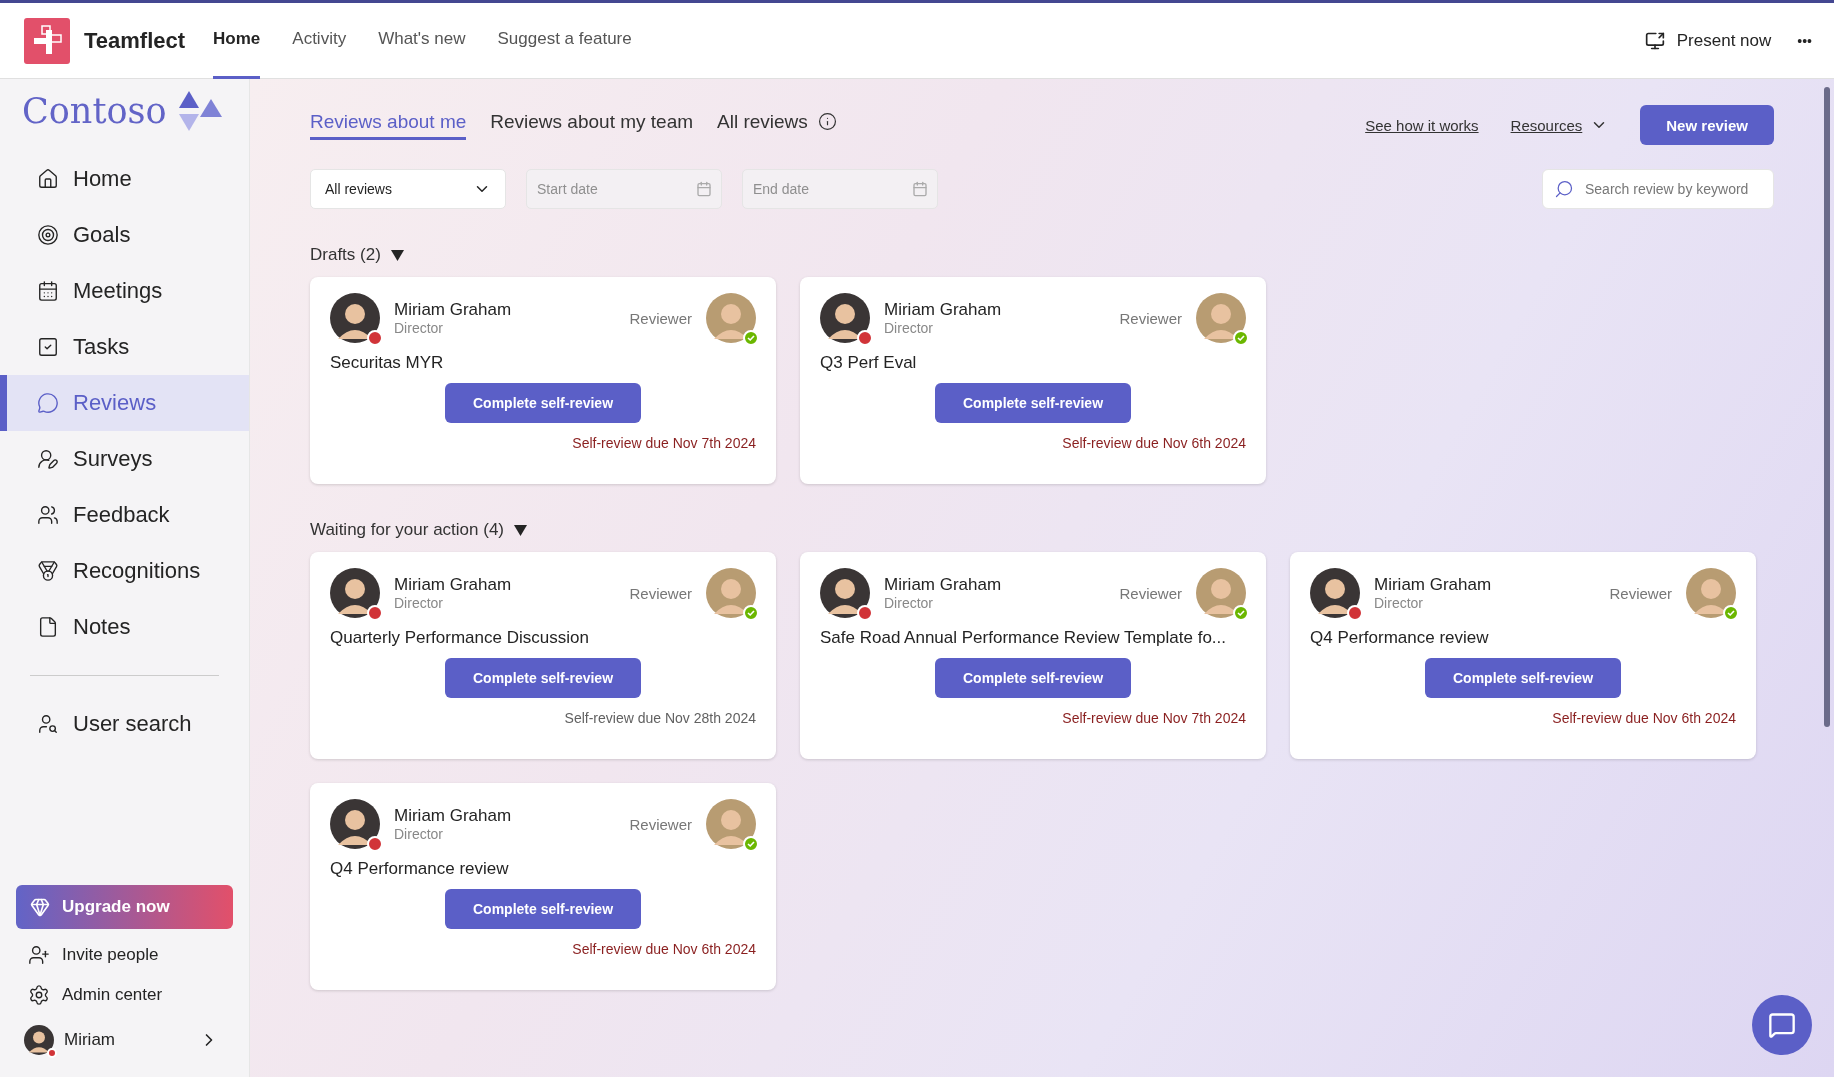 This screenshot has width=1834, height=1077. Describe the element at coordinates (124, 459) in the screenshot. I see `sidebar-item: Surveys` at that location.